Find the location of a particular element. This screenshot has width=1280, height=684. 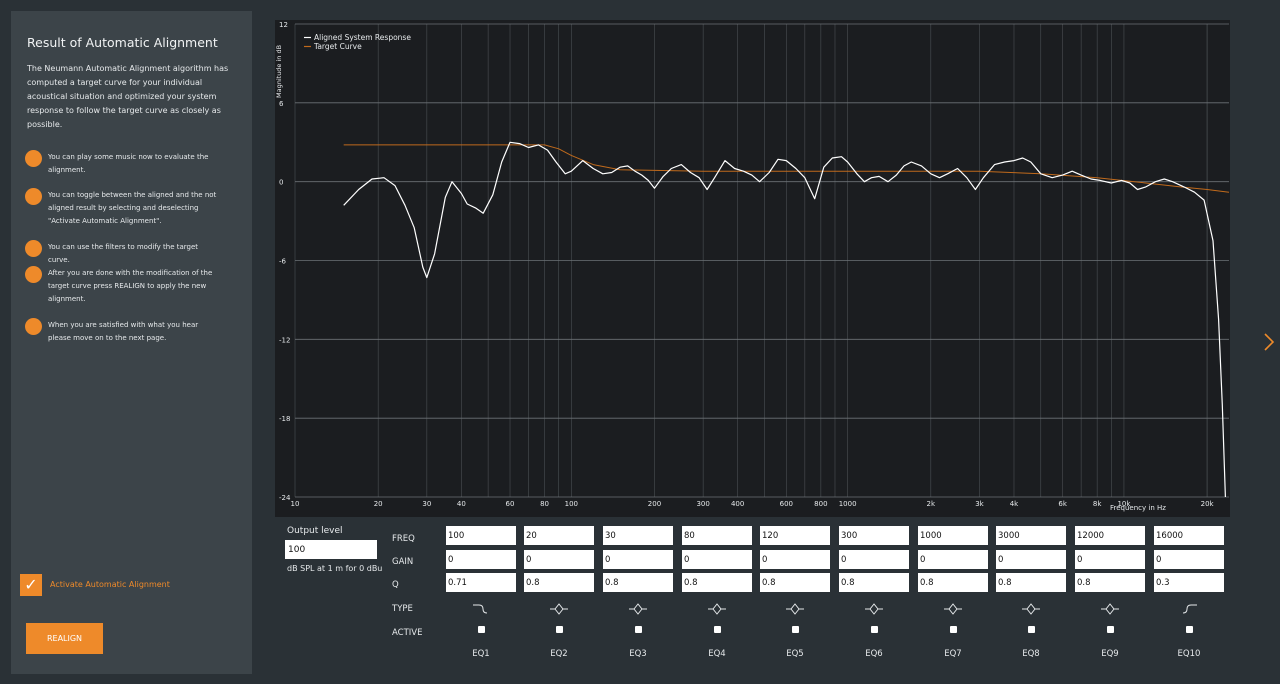

x-tick-label: 800 is located at coordinates (820, 504).